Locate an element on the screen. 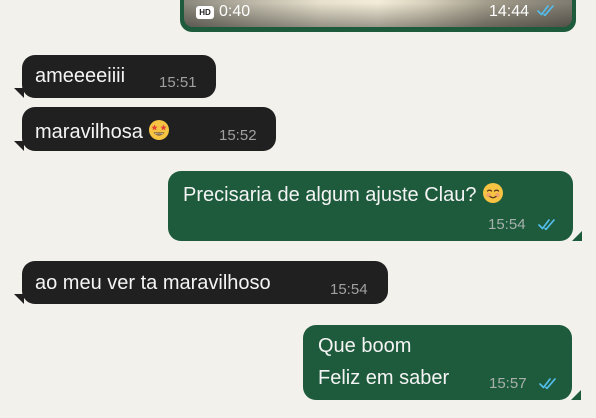 The width and height of the screenshot is (596, 418). message-text: ameeeeiiii is located at coordinates (80, 76).